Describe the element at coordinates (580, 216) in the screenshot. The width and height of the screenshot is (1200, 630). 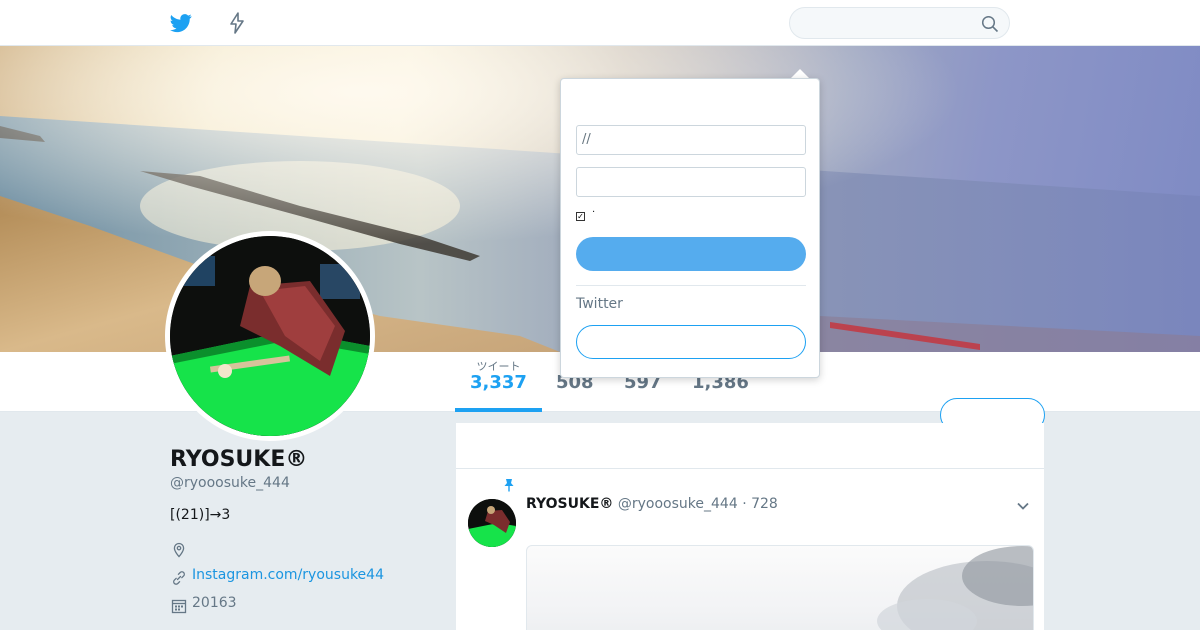
I see `remember-me-checkbox: ✓` at that location.